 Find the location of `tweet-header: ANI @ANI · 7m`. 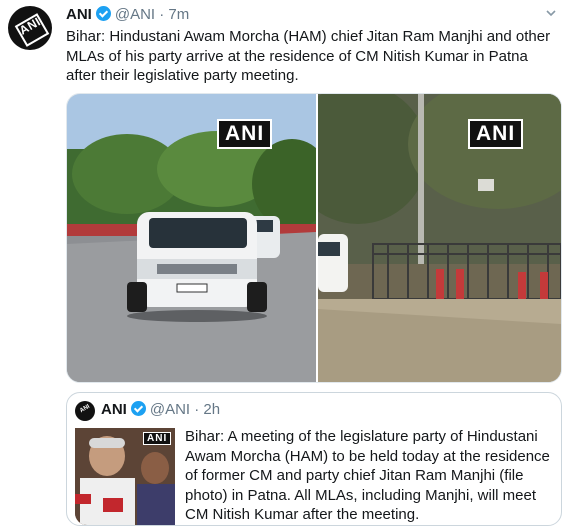

tweet-header: ANI @ANI · 7m is located at coordinates (127, 14).